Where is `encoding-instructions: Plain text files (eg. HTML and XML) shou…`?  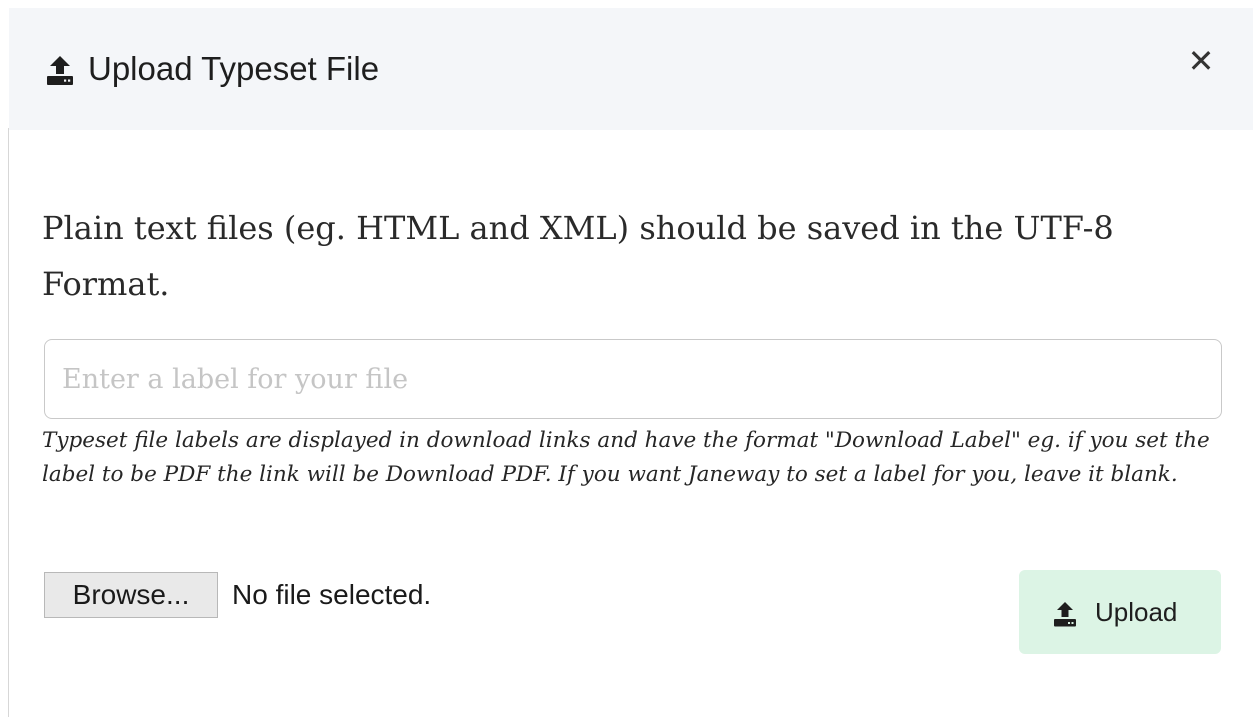 encoding-instructions: Plain text files (eg. HTML and XML) shou… is located at coordinates (578, 256).